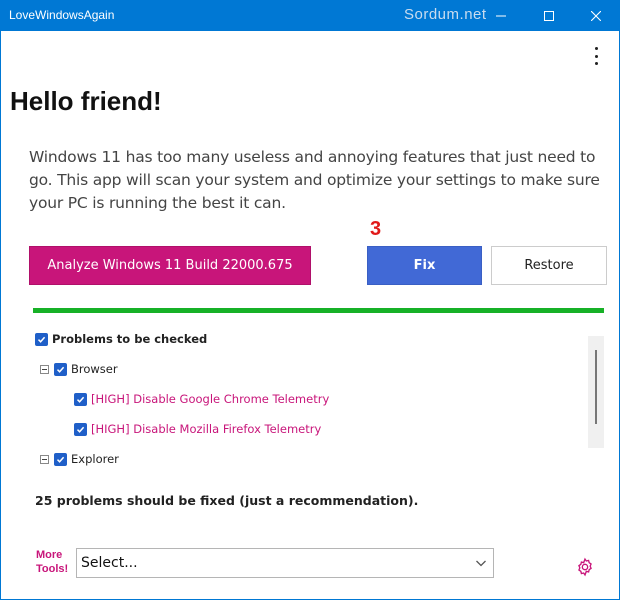 The image size is (620, 600). I want to click on more-tools-line1: More, so click(49, 555).